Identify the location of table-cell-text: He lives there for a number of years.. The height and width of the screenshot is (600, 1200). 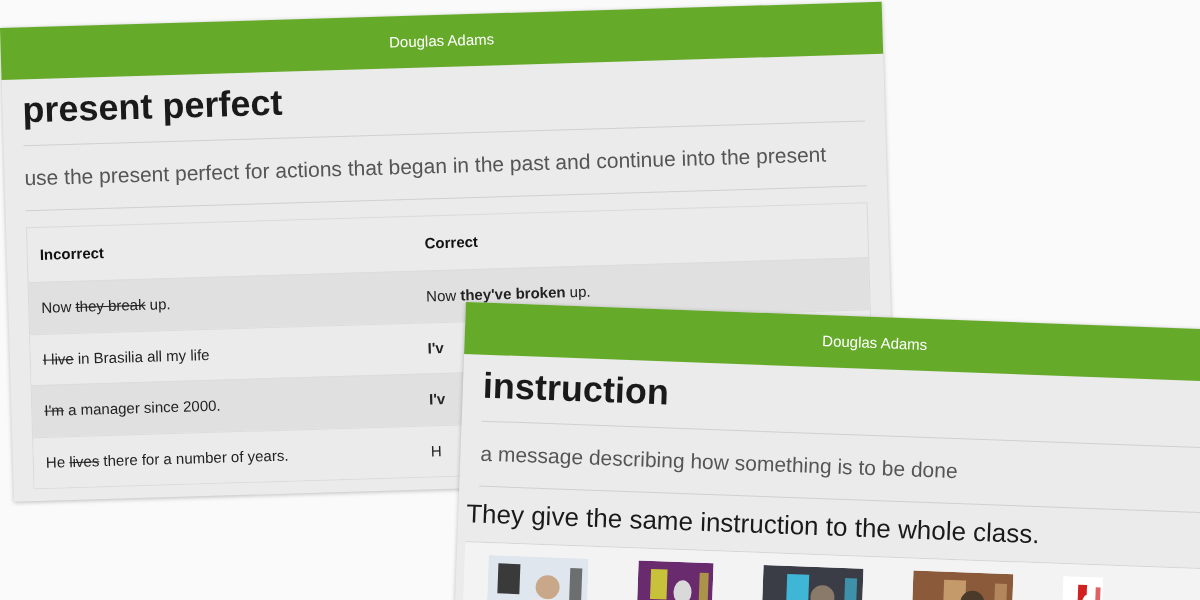
(167, 459).